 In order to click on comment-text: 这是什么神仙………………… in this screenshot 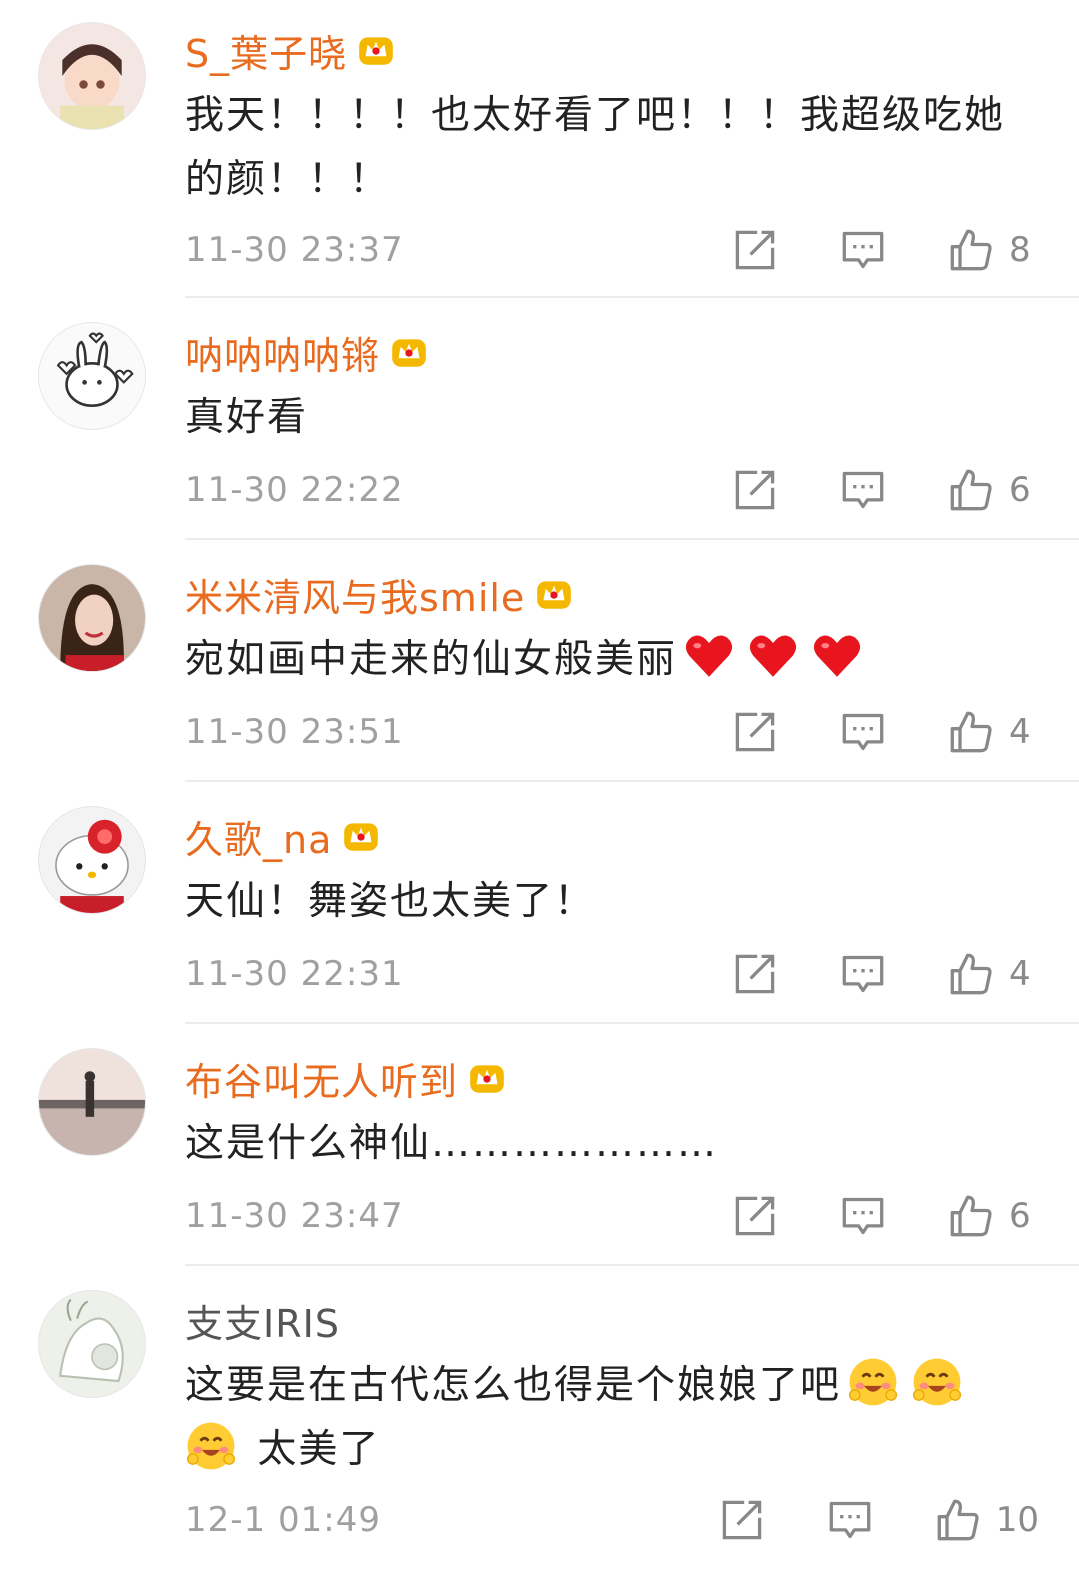, I will do `click(452, 1143)`.